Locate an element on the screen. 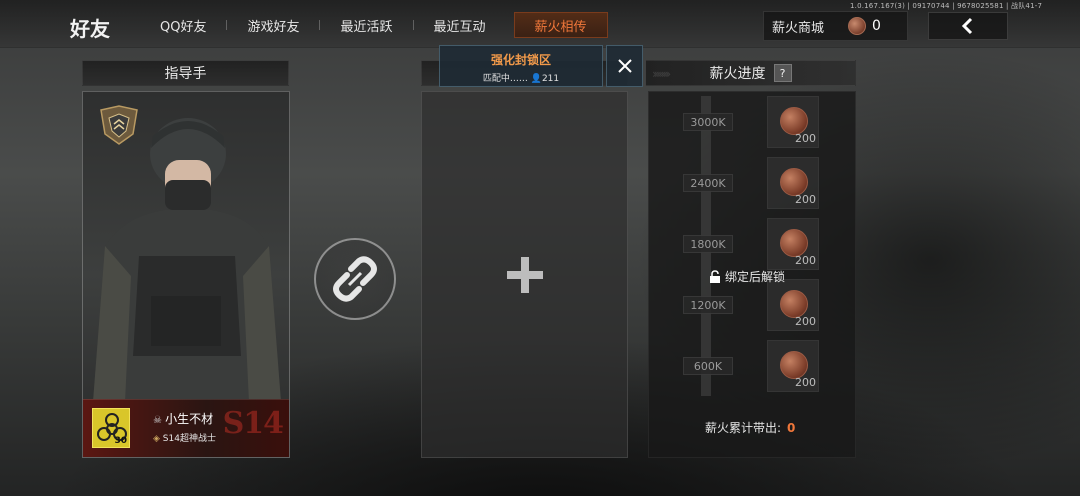  match-player-count: 211 is located at coordinates (550, 79).